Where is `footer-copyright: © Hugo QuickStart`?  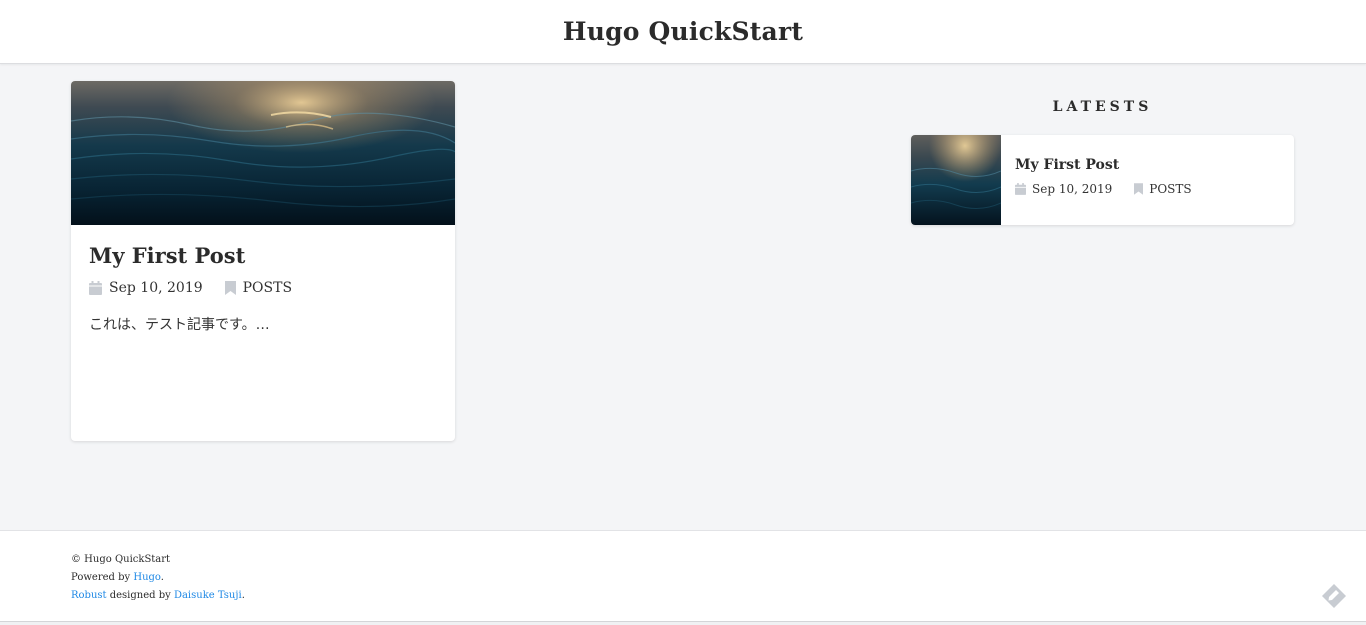
footer-copyright: © Hugo QuickStart is located at coordinates (121, 559).